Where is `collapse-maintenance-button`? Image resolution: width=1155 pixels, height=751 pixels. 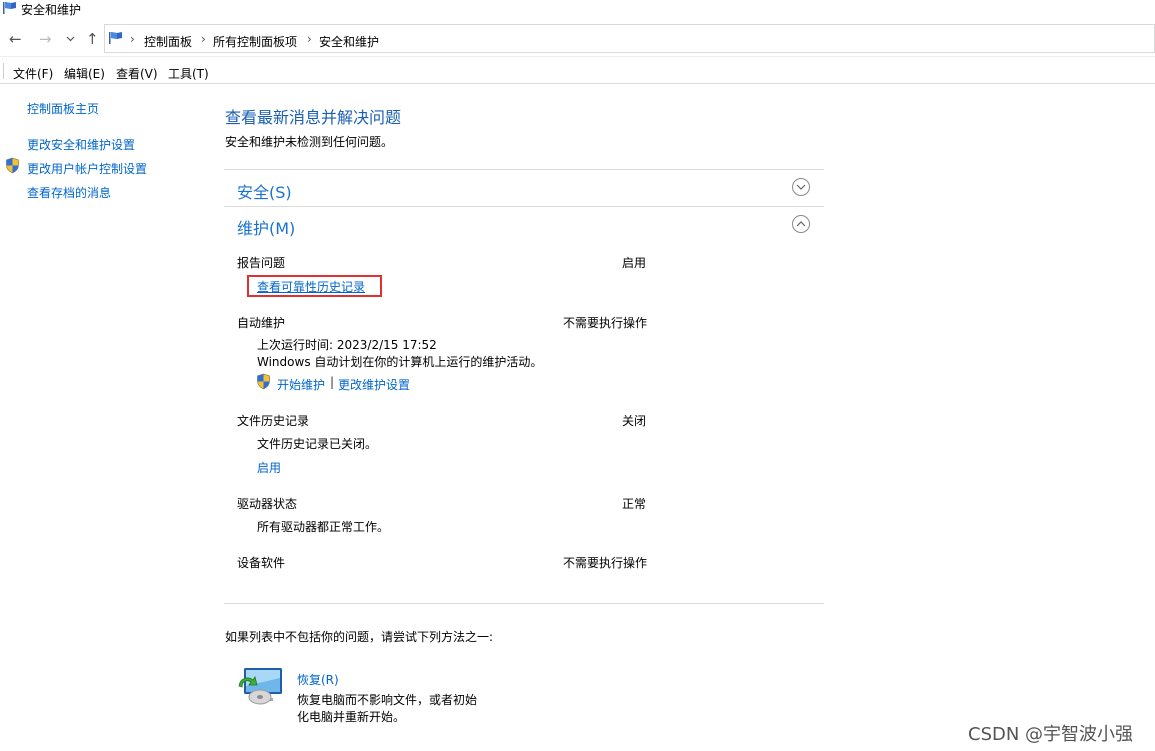
collapse-maintenance-button is located at coordinates (801, 224).